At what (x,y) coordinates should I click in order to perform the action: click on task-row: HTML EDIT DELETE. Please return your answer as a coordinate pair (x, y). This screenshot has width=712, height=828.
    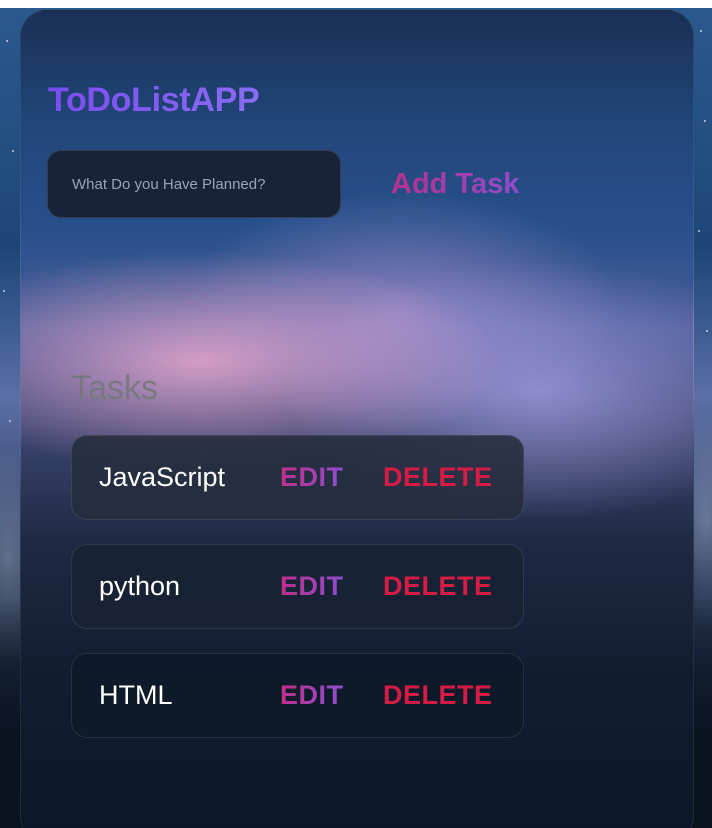
    Looking at the image, I should click on (297, 695).